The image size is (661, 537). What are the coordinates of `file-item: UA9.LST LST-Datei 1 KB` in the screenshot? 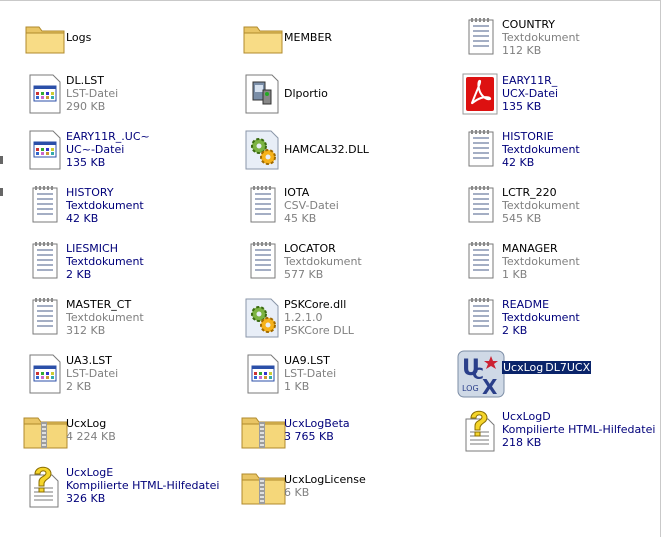 It's located at (343, 374).